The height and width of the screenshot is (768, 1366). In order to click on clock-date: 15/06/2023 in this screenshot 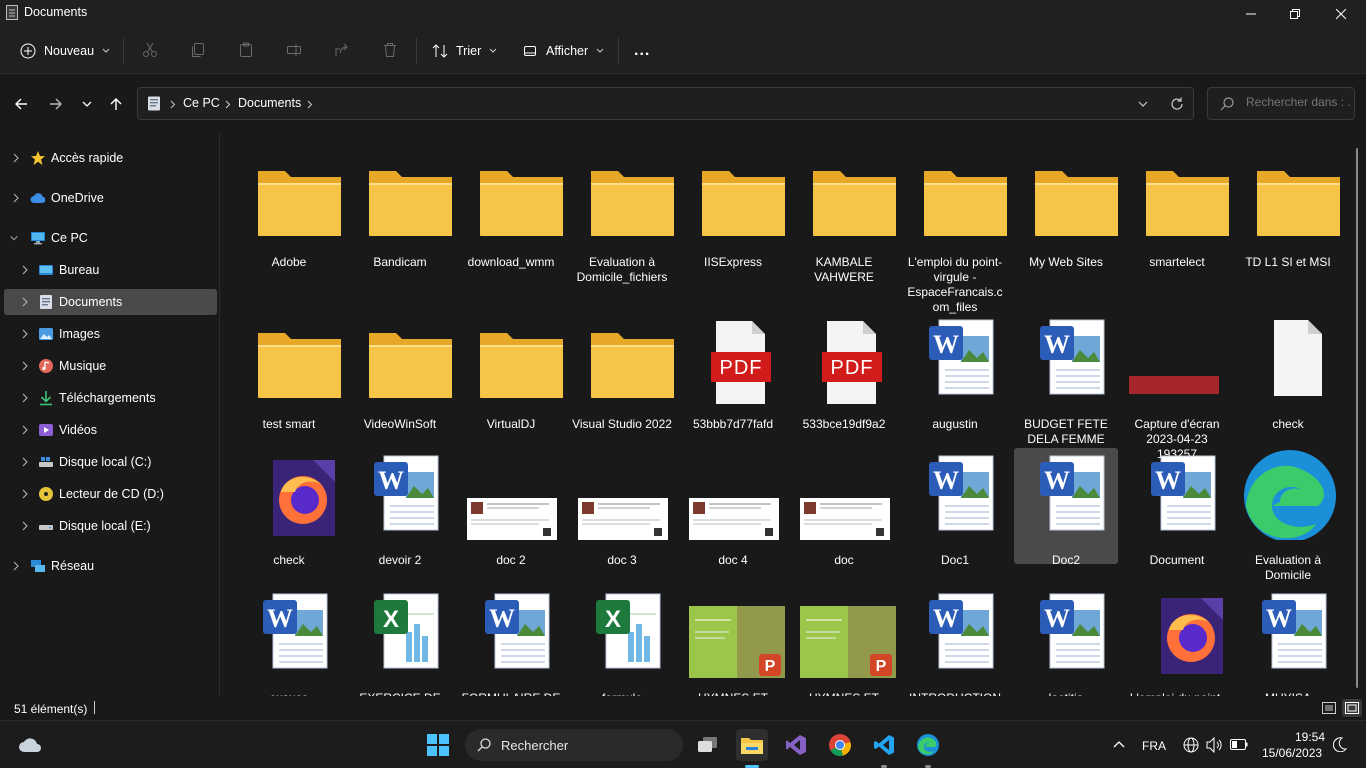, I will do `click(1292, 753)`.